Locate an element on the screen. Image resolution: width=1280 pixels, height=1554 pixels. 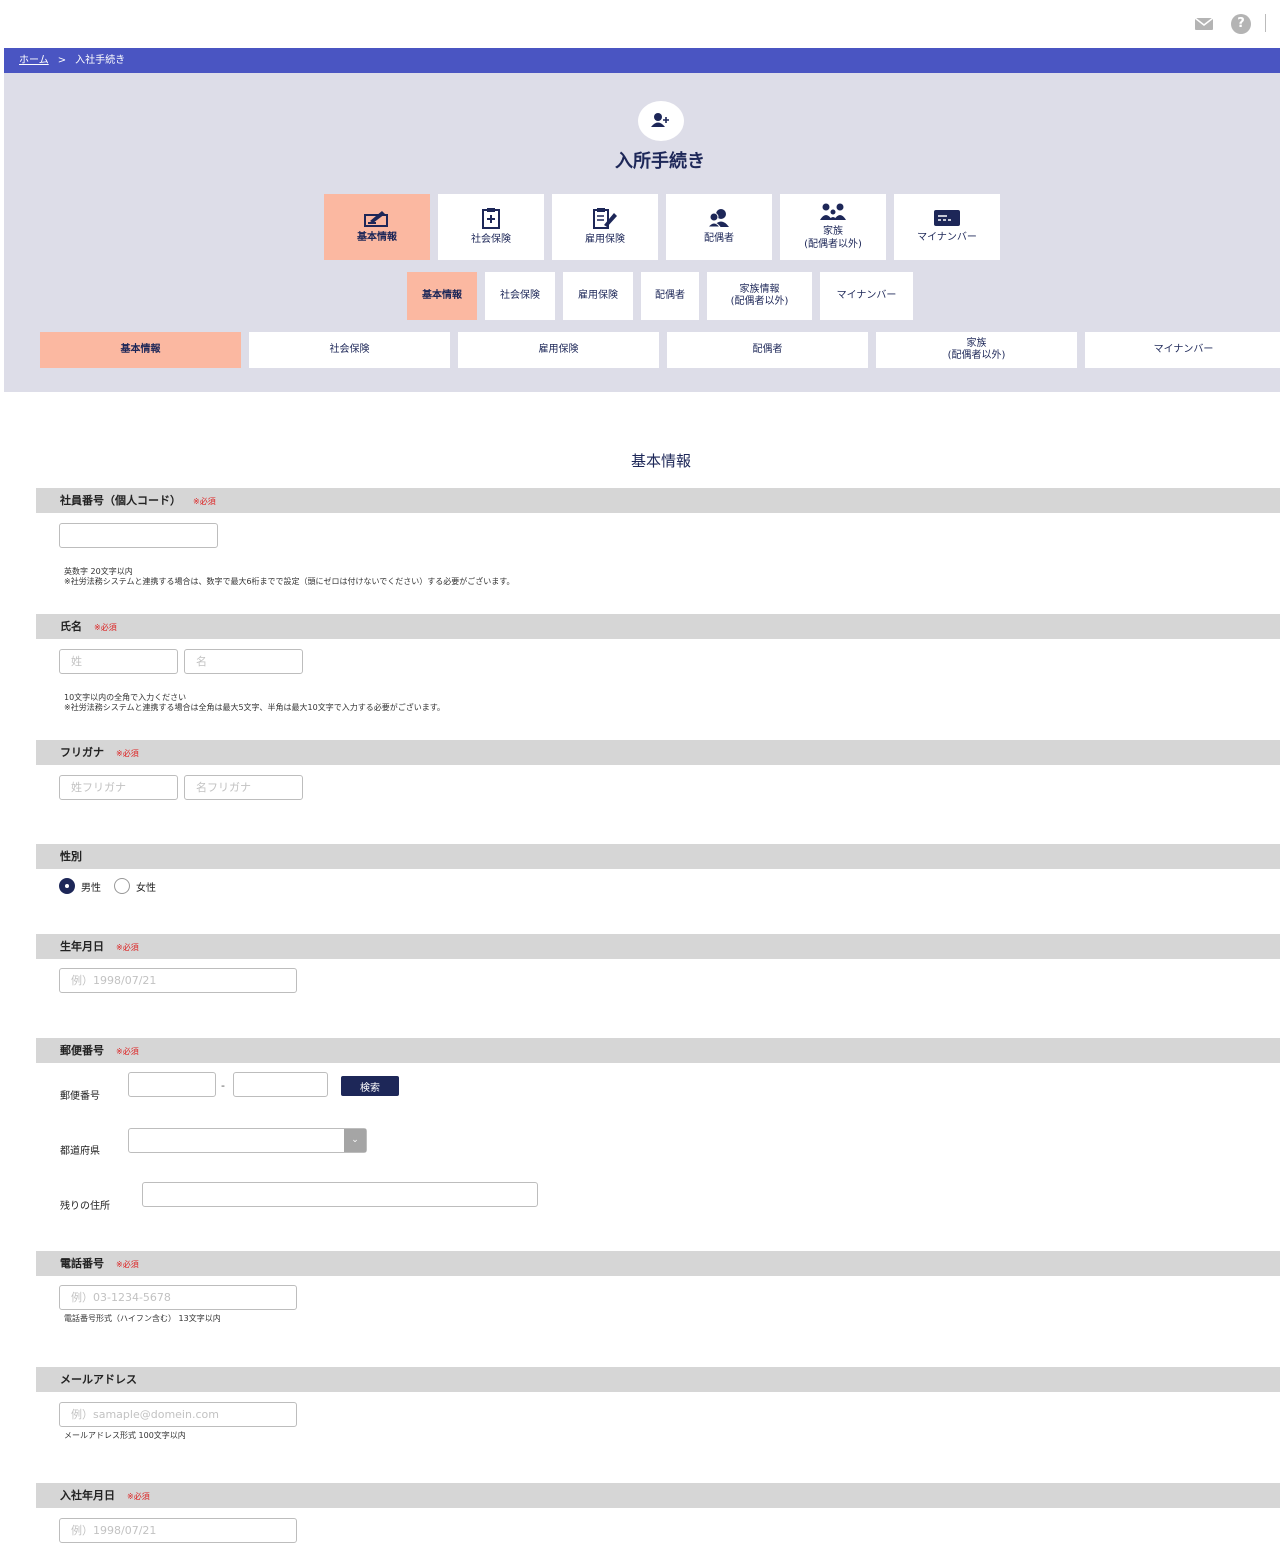
wide-tab-basic-info: 基本情報 is located at coordinates (140, 350).